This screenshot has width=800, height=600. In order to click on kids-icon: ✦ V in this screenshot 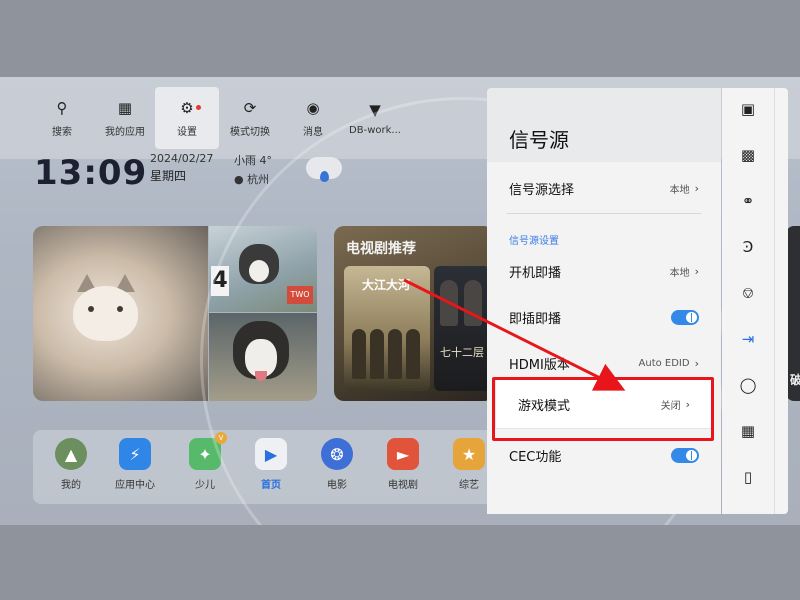, I will do `click(208, 451)`.